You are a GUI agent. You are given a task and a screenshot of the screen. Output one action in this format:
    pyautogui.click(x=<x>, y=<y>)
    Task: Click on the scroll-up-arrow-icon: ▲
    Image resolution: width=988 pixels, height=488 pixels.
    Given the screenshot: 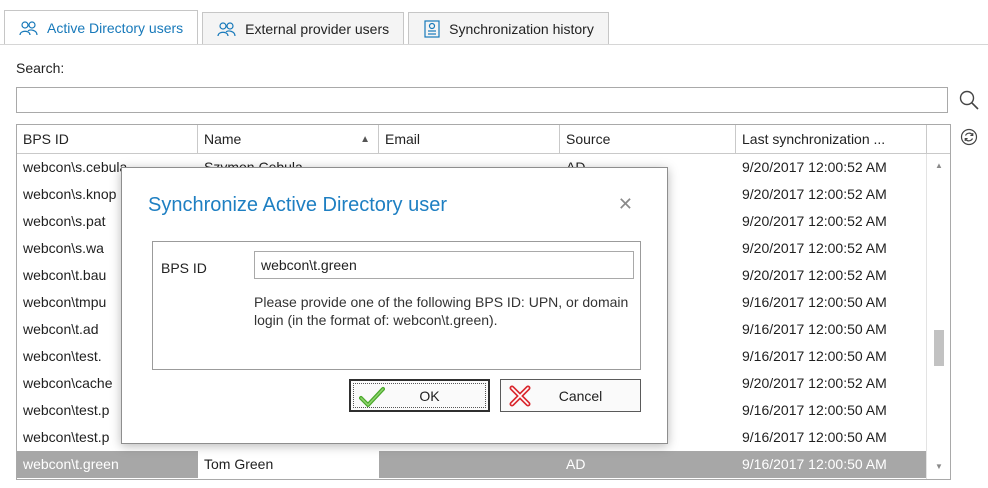 What is the action you would take?
    pyautogui.click(x=938, y=166)
    